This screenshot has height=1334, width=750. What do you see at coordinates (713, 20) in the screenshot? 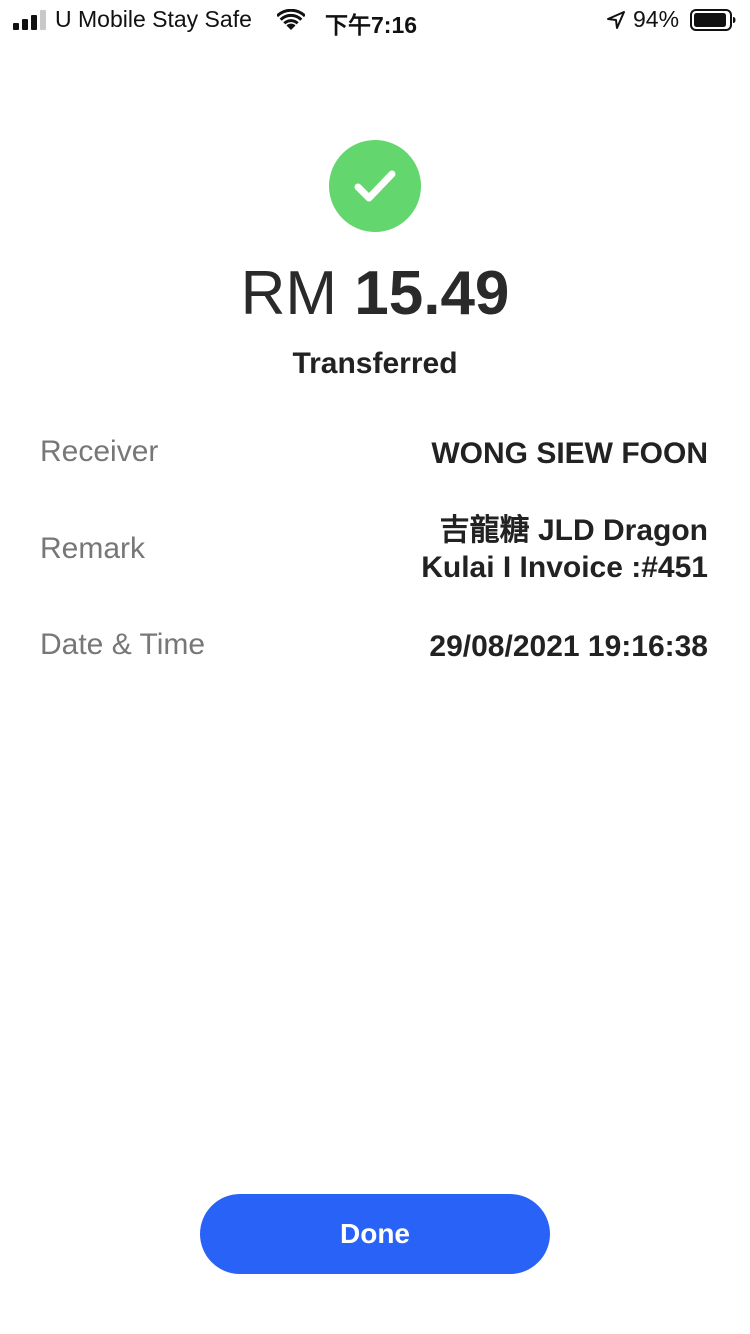
I see `battery-icon` at bounding box center [713, 20].